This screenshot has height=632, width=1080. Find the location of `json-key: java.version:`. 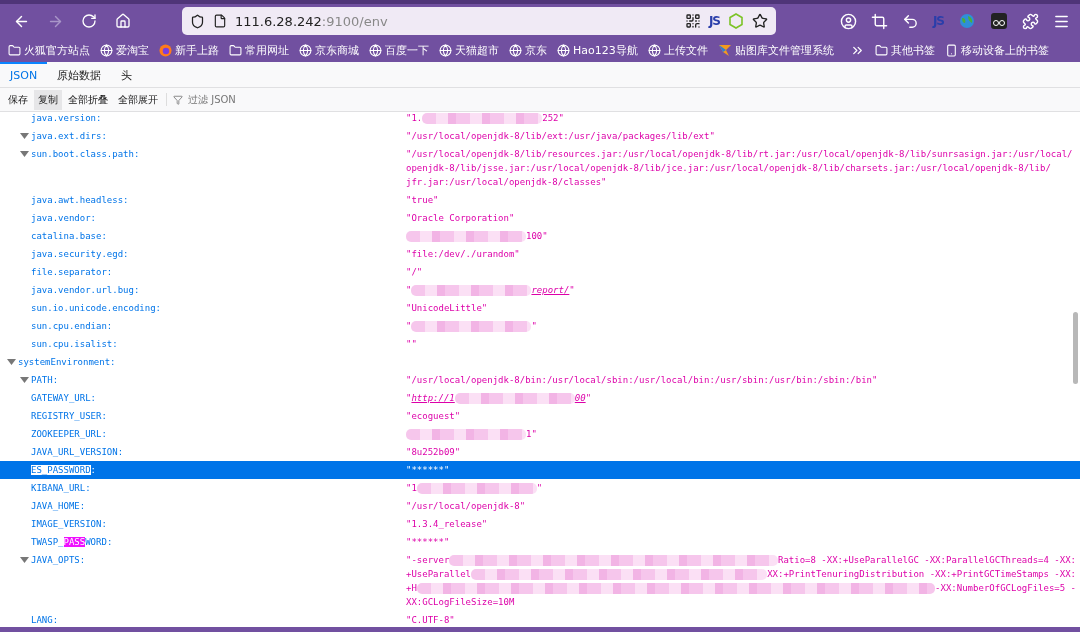

json-key: java.version: is located at coordinates (66, 118).